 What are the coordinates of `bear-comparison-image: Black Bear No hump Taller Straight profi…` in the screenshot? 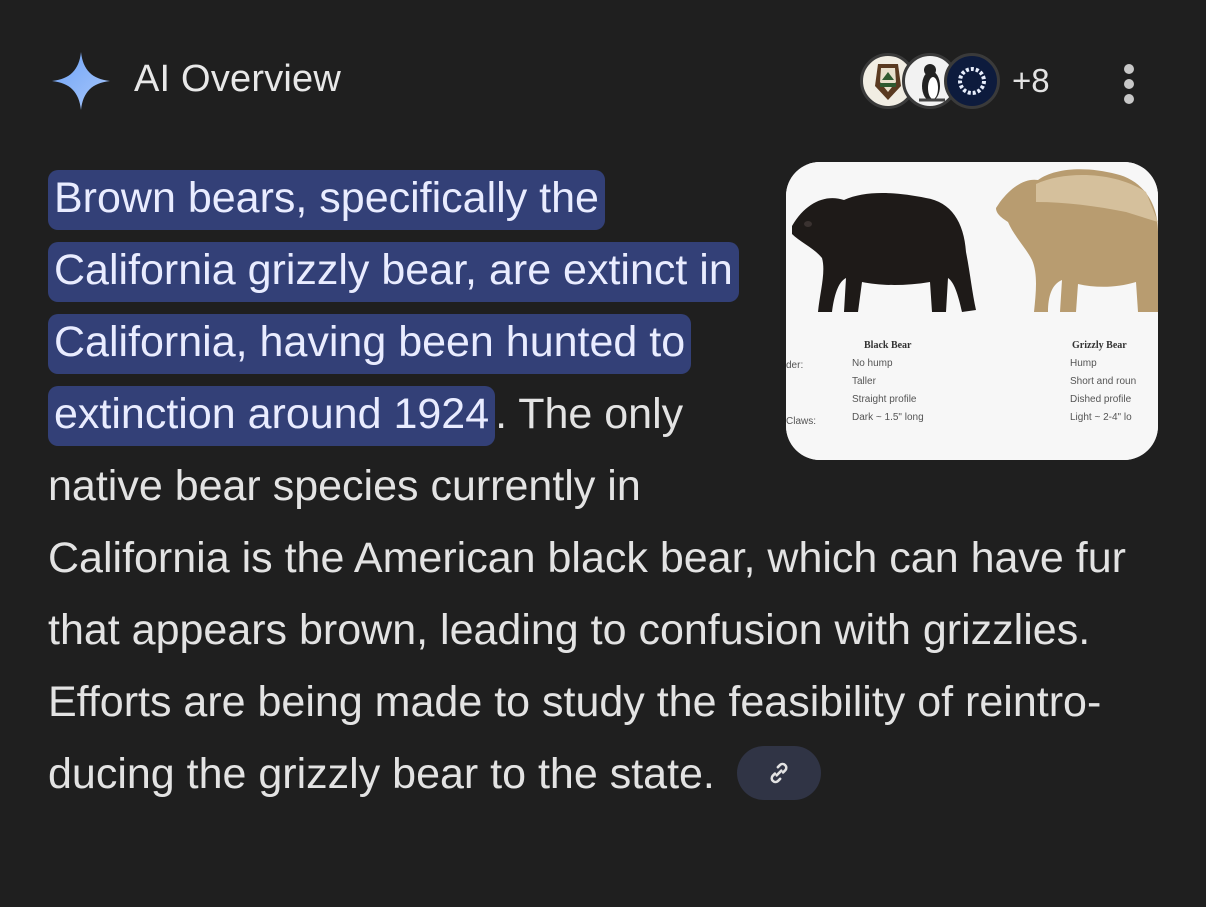 It's located at (972, 311).